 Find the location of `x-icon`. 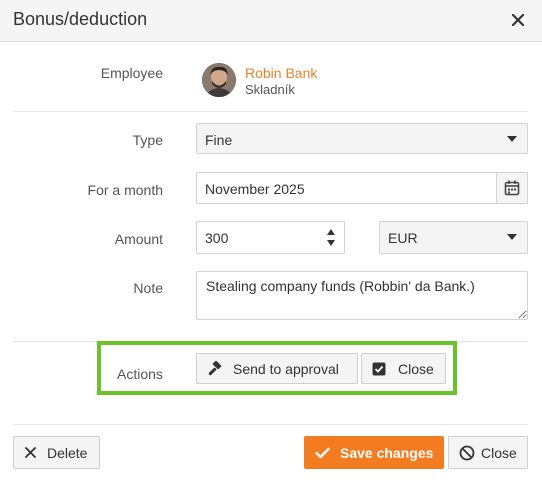

x-icon is located at coordinates (30, 452).